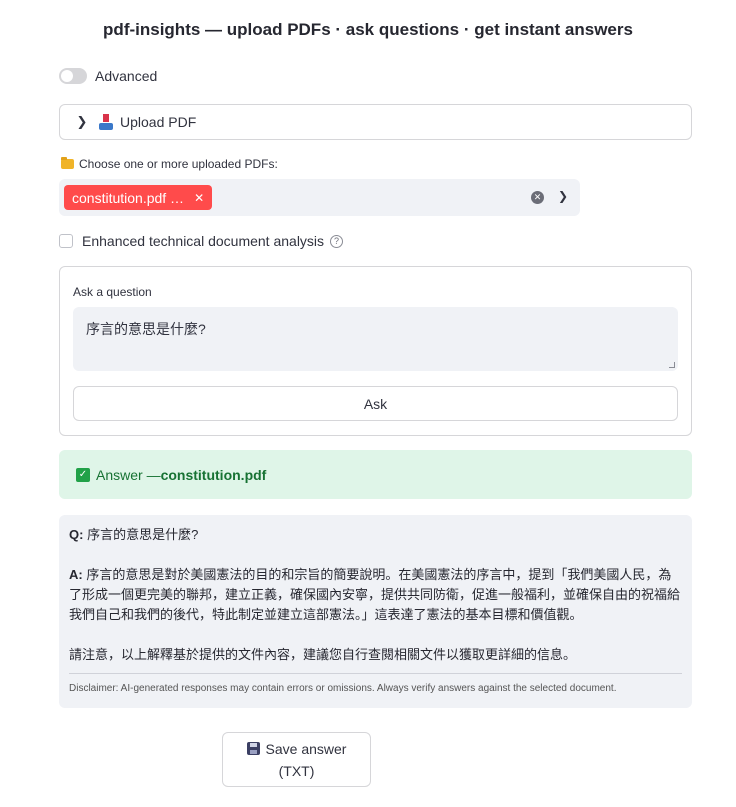  Describe the element at coordinates (296, 770) in the screenshot. I see `save-answer-format: (TXT)` at that location.